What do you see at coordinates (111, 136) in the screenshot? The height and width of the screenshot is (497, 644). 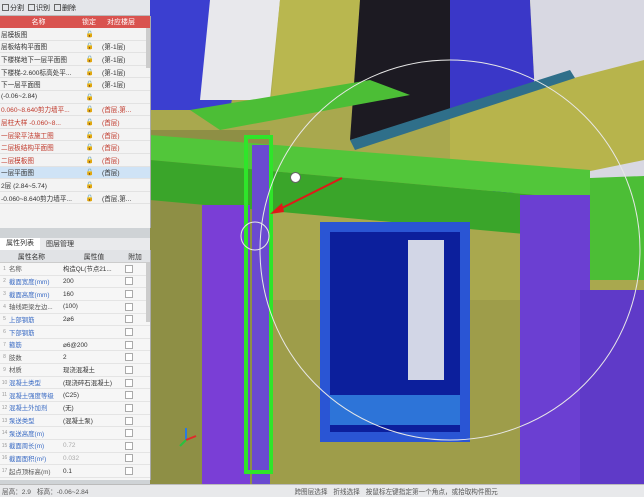 I see `drawing-floor: (首层)` at bounding box center [111, 136].